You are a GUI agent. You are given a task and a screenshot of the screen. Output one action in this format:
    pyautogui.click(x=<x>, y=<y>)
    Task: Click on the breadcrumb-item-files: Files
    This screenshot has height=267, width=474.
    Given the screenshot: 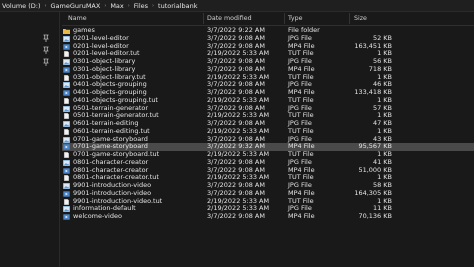 What is the action you would take?
    pyautogui.click(x=141, y=6)
    